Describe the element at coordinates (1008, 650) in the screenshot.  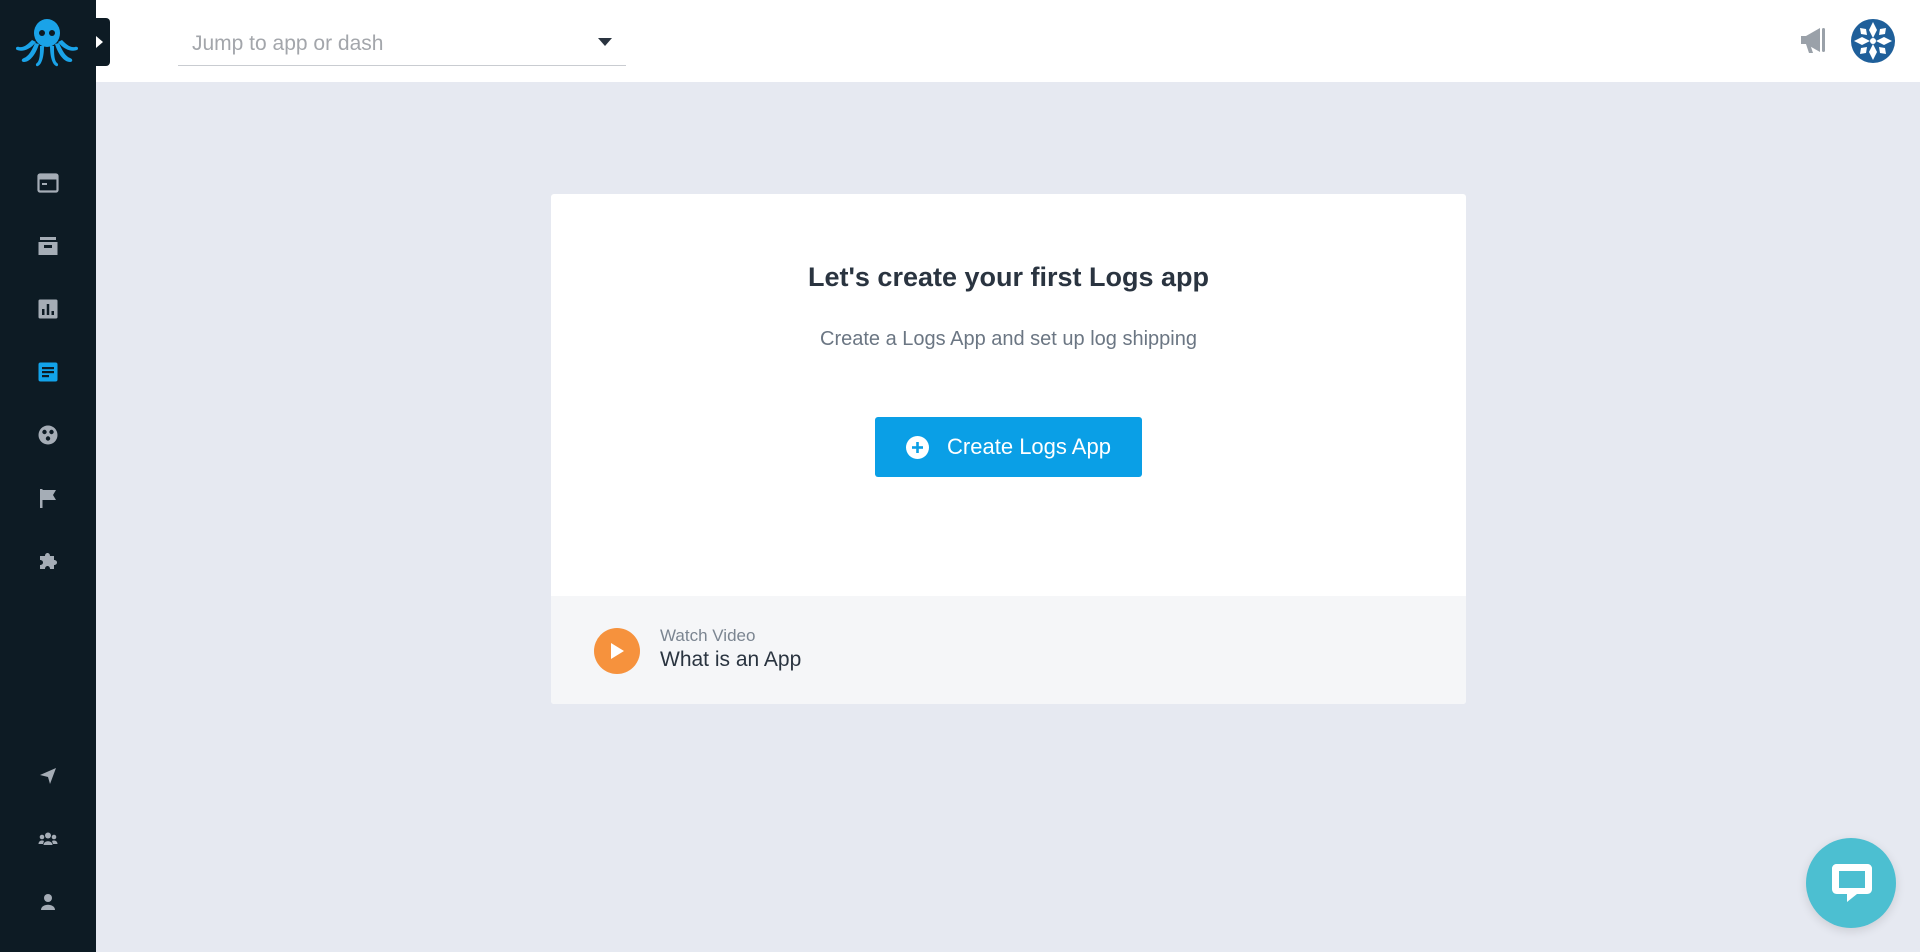
I see `watch-video-section: Watch Video What is an App` at that location.